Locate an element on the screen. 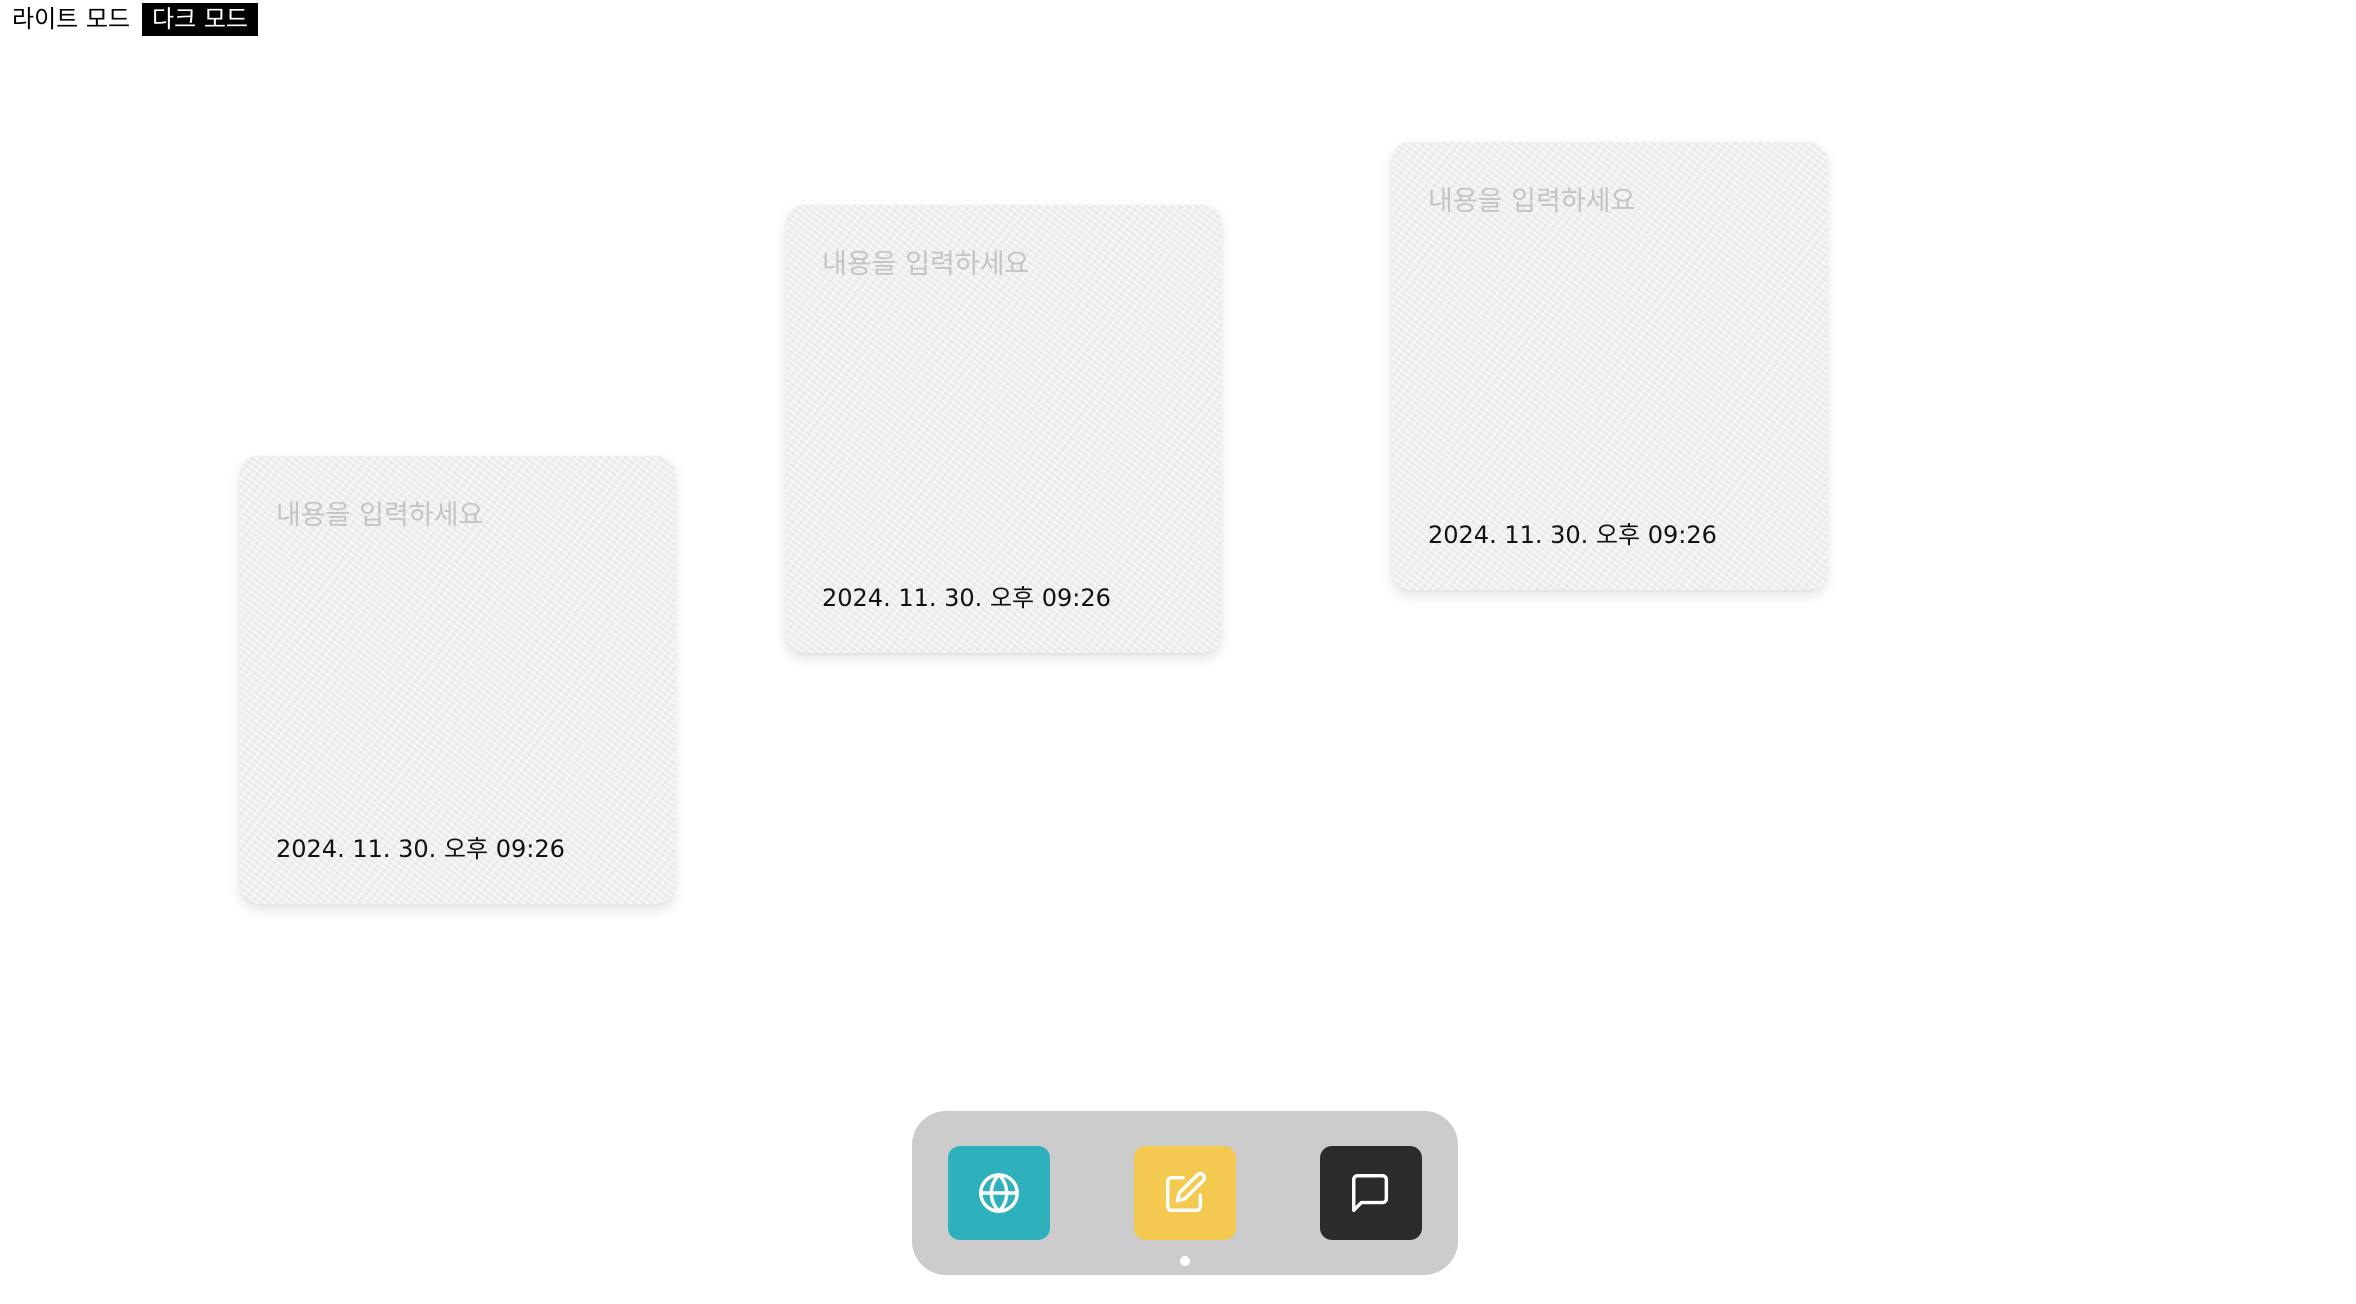 Image resolution: width=2356 pixels, height=1304 pixels. active-app-indicator is located at coordinates (1185, 1261).